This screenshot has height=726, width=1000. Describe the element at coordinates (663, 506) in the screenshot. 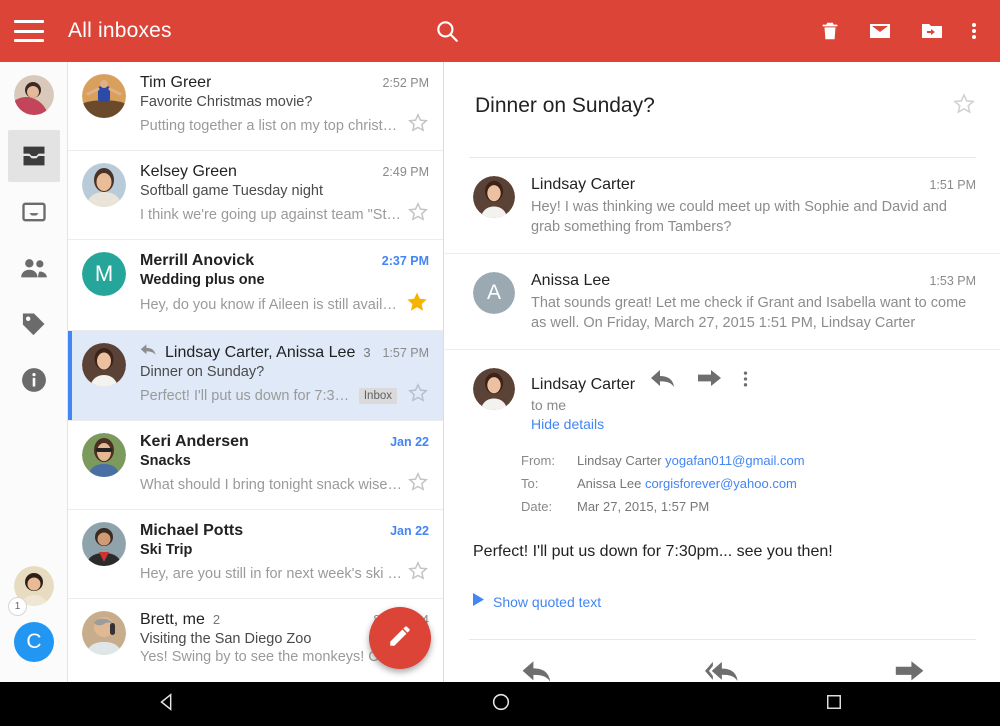

I see `detail-row-date: Date: Mar 27, 2015, 1:57 PM` at that location.